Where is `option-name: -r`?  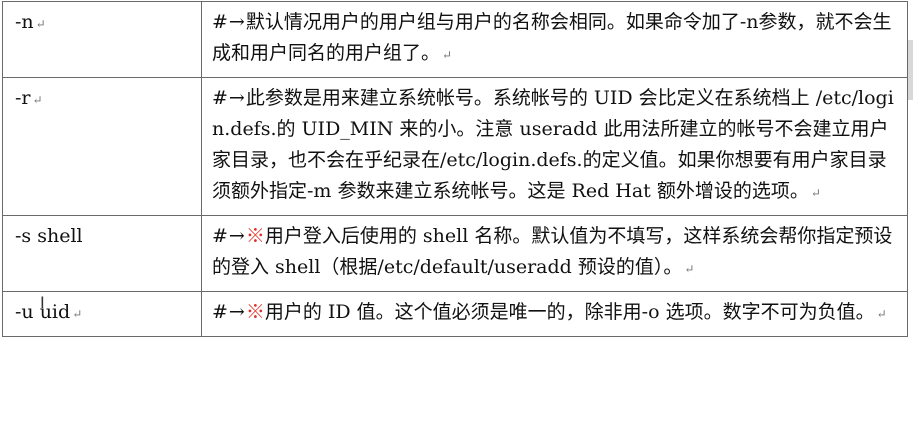 option-name: -r is located at coordinates (23, 98).